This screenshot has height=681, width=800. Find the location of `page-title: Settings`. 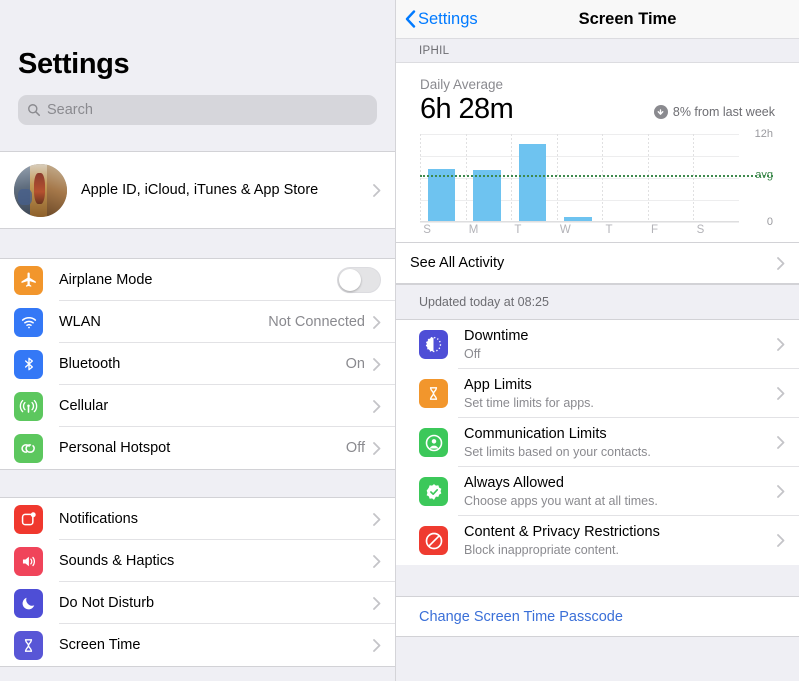

page-title: Settings is located at coordinates (74, 64).